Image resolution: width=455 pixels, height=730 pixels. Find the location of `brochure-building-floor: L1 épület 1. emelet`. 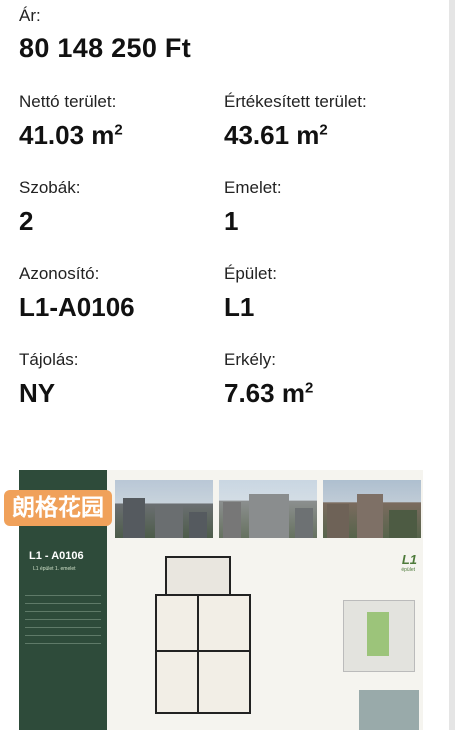

brochure-building-floor: L1 épület 1. emelet is located at coordinates (54, 569).